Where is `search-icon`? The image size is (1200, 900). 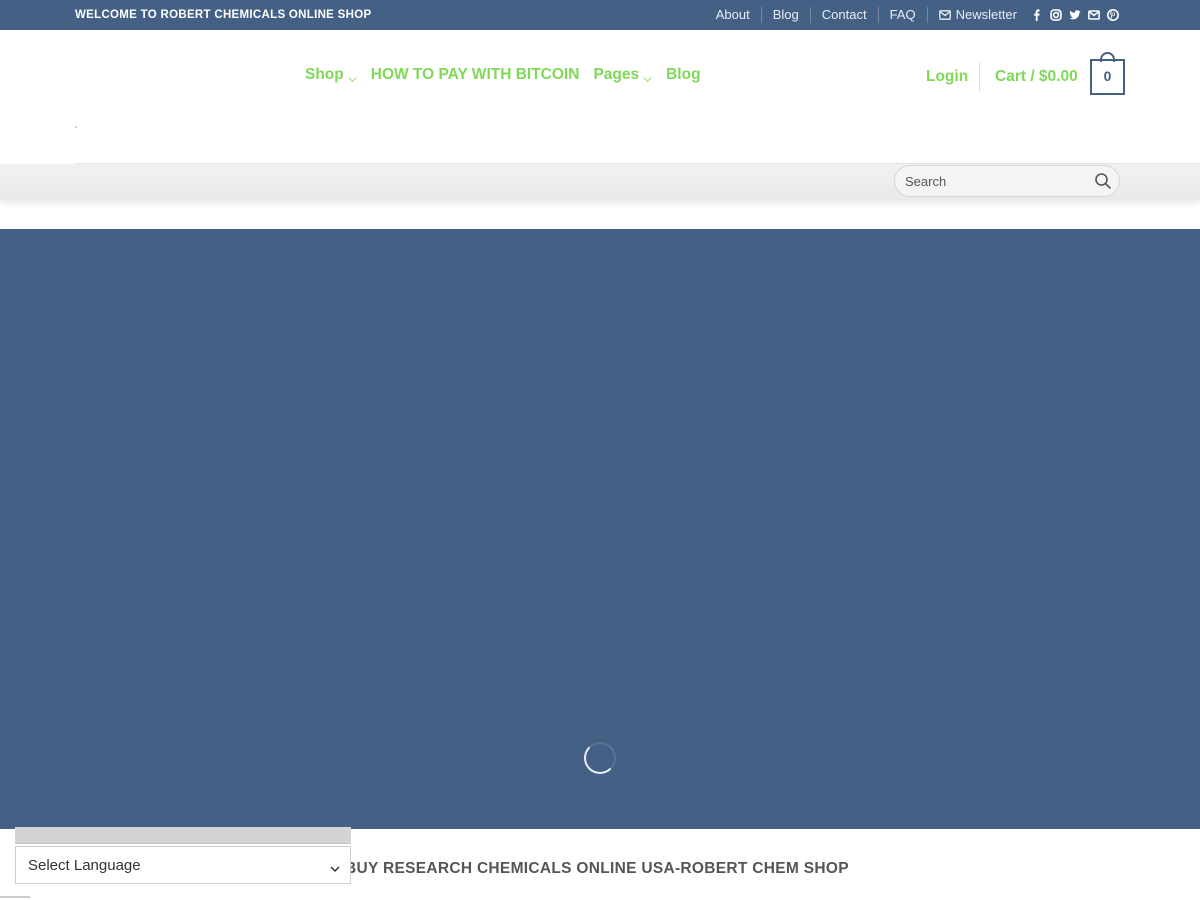 search-icon is located at coordinates (1103, 181).